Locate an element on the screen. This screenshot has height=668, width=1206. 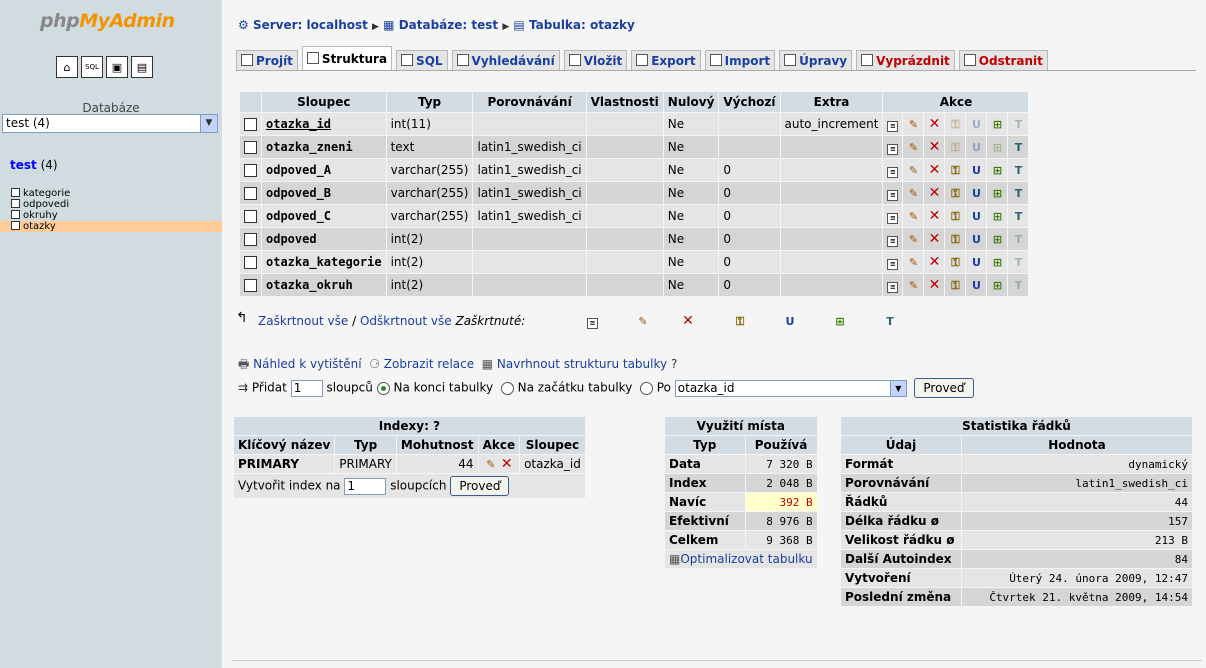
sidebar-table-otazky: otazky is located at coordinates (111, 226).